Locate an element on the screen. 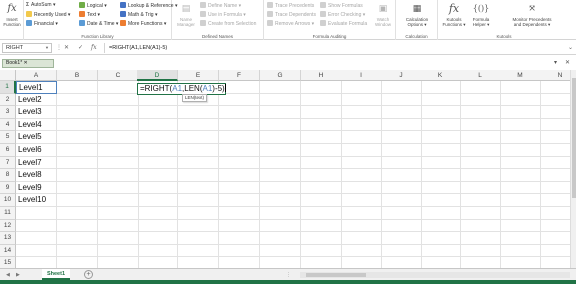  close-workbook-icon: ✕ is located at coordinates (567, 63).